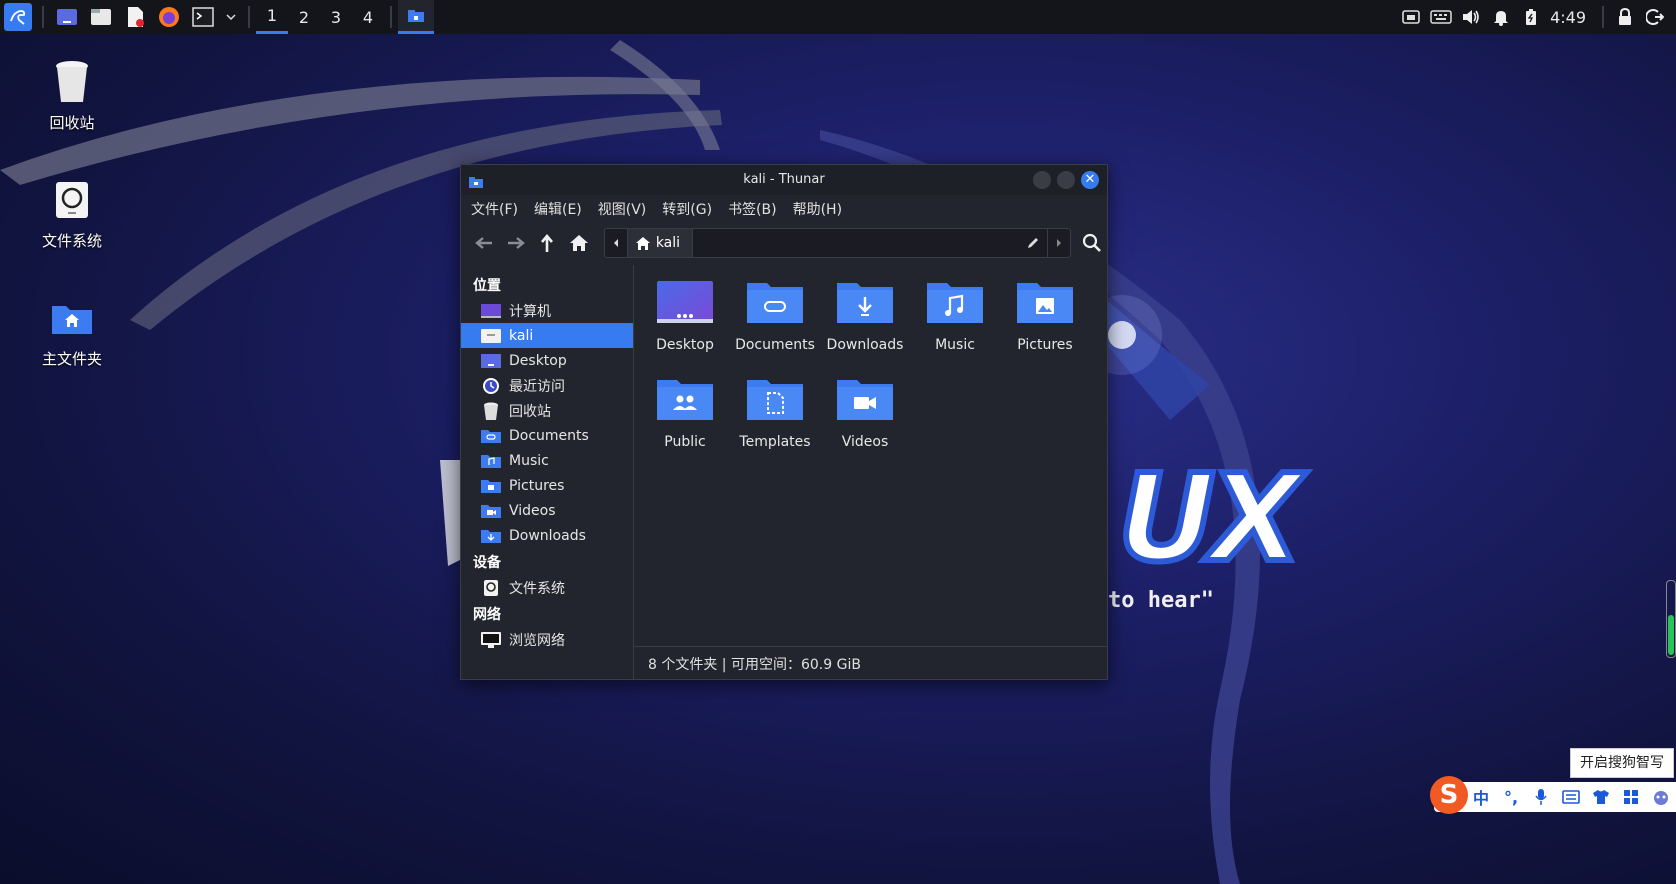 This screenshot has width=1676, height=884. What do you see at coordinates (1210, 519) in the screenshot?
I see `wallpaper-logo-text: UX` at bounding box center [1210, 519].